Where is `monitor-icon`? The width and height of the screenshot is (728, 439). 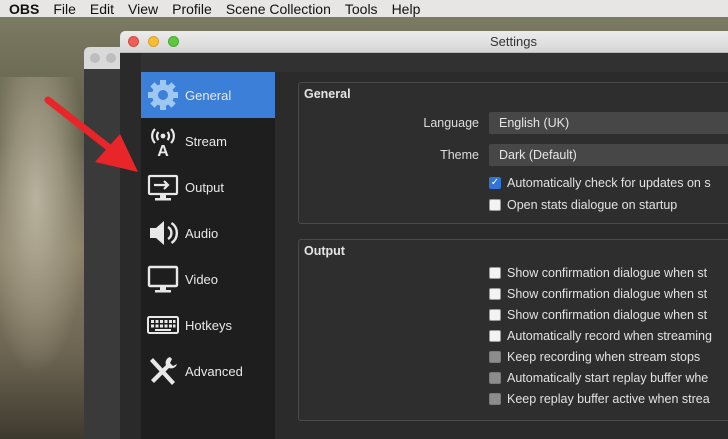 monitor-icon is located at coordinates (163, 279).